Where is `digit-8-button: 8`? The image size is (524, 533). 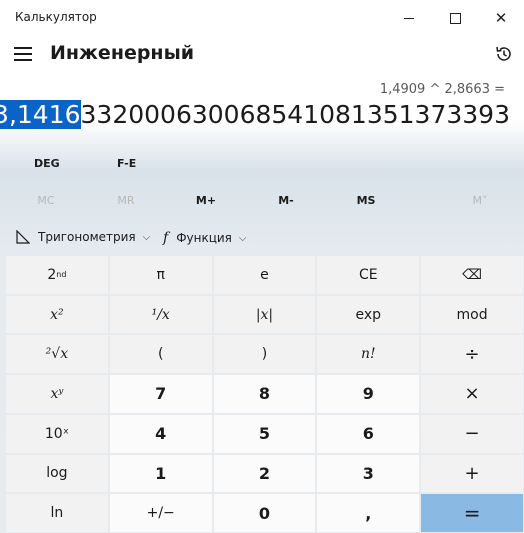
digit-8-button: 8 is located at coordinates (264, 394).